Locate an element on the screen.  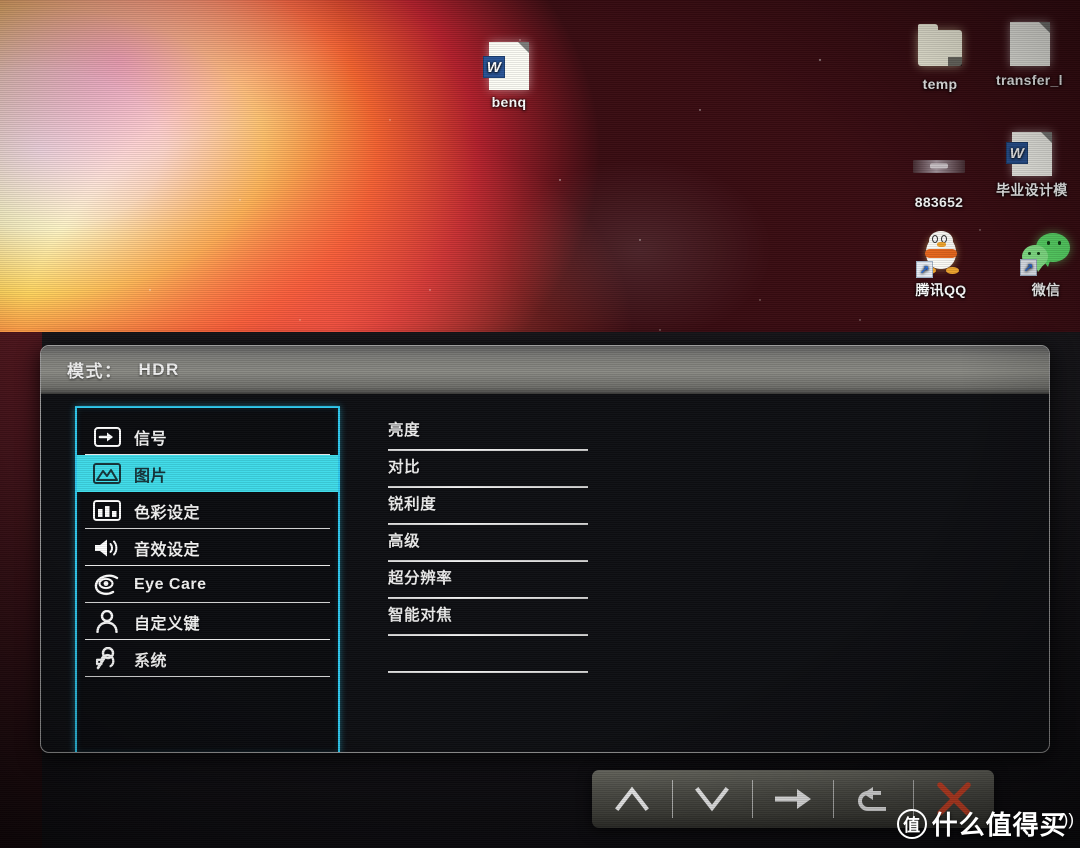
desktop-icon-wechat: ↗ 微信 is located at coordinates (1040, 263).